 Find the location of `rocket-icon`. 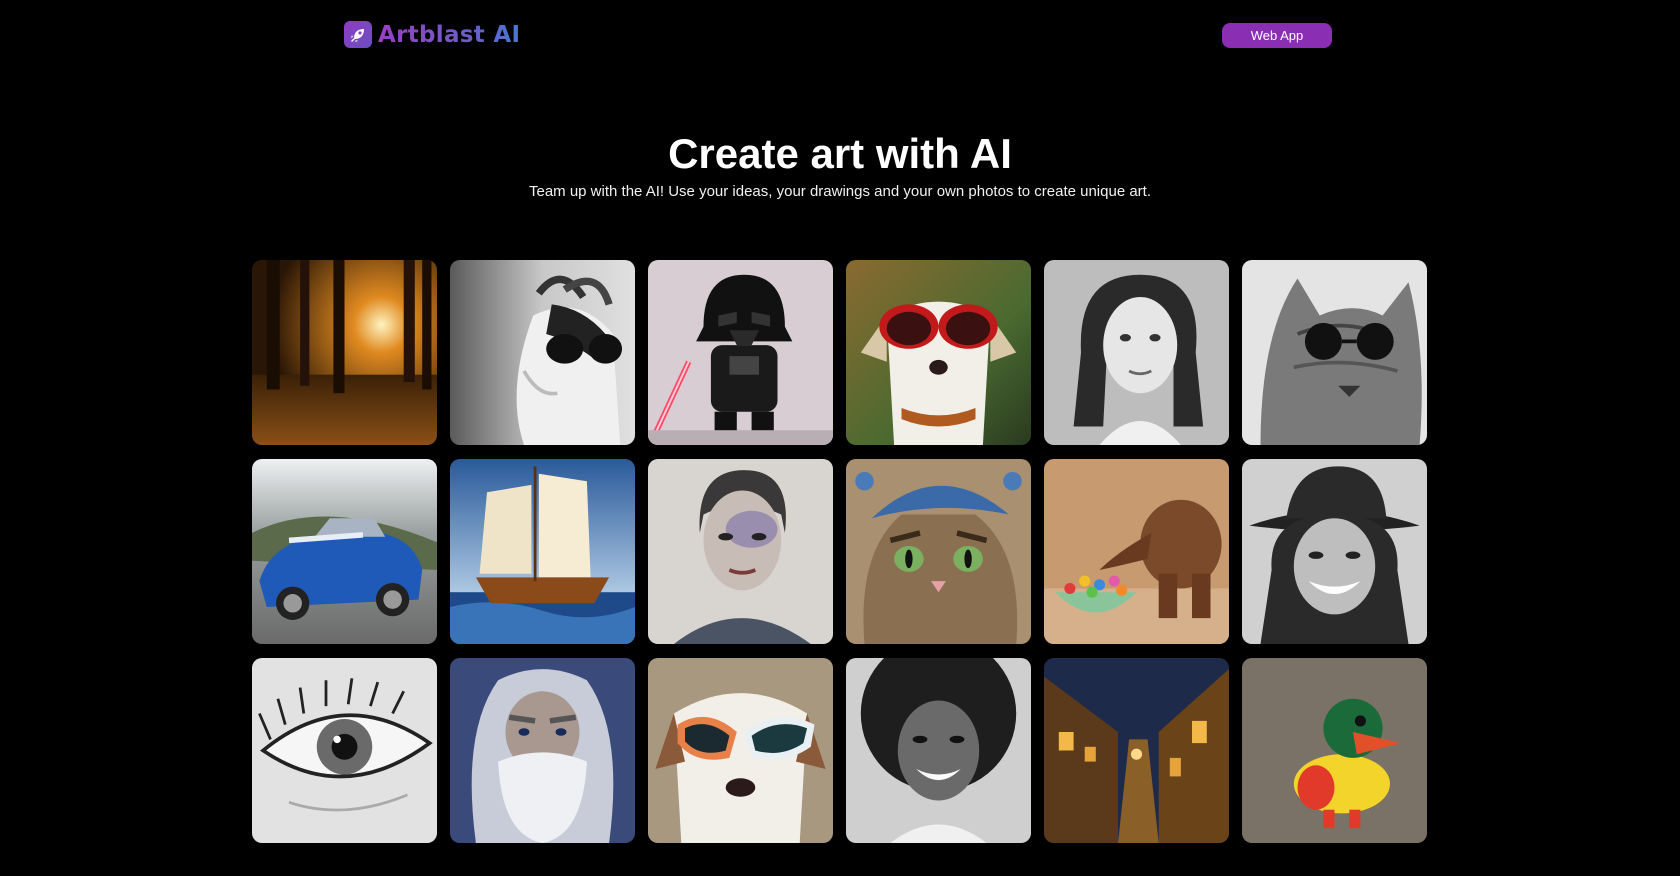

rocket-icon is located at coordinates (358, 34).